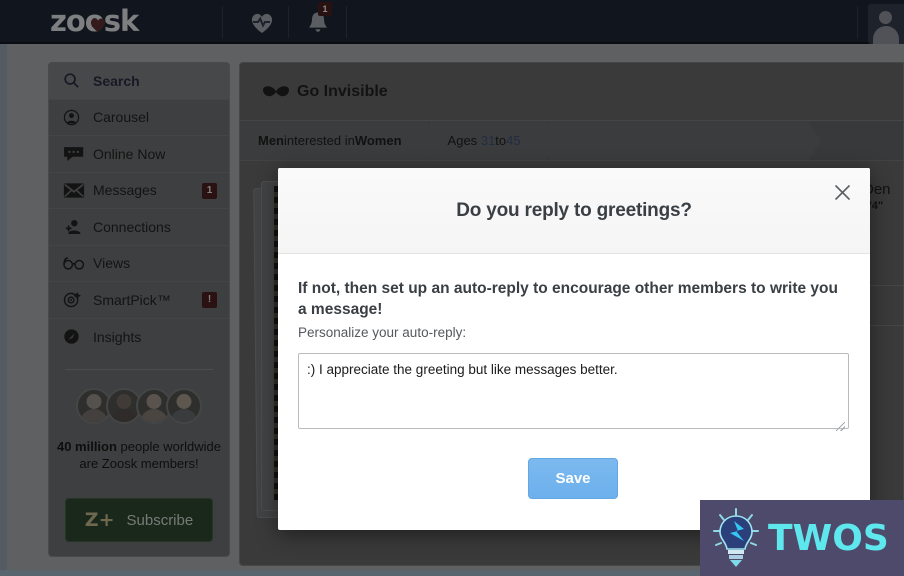 The height and width of the screenshot is (576, 904). Describe the element at coordinates (139, 264) in the screenshot. I see `sidebar-item-views: Views` at that location.